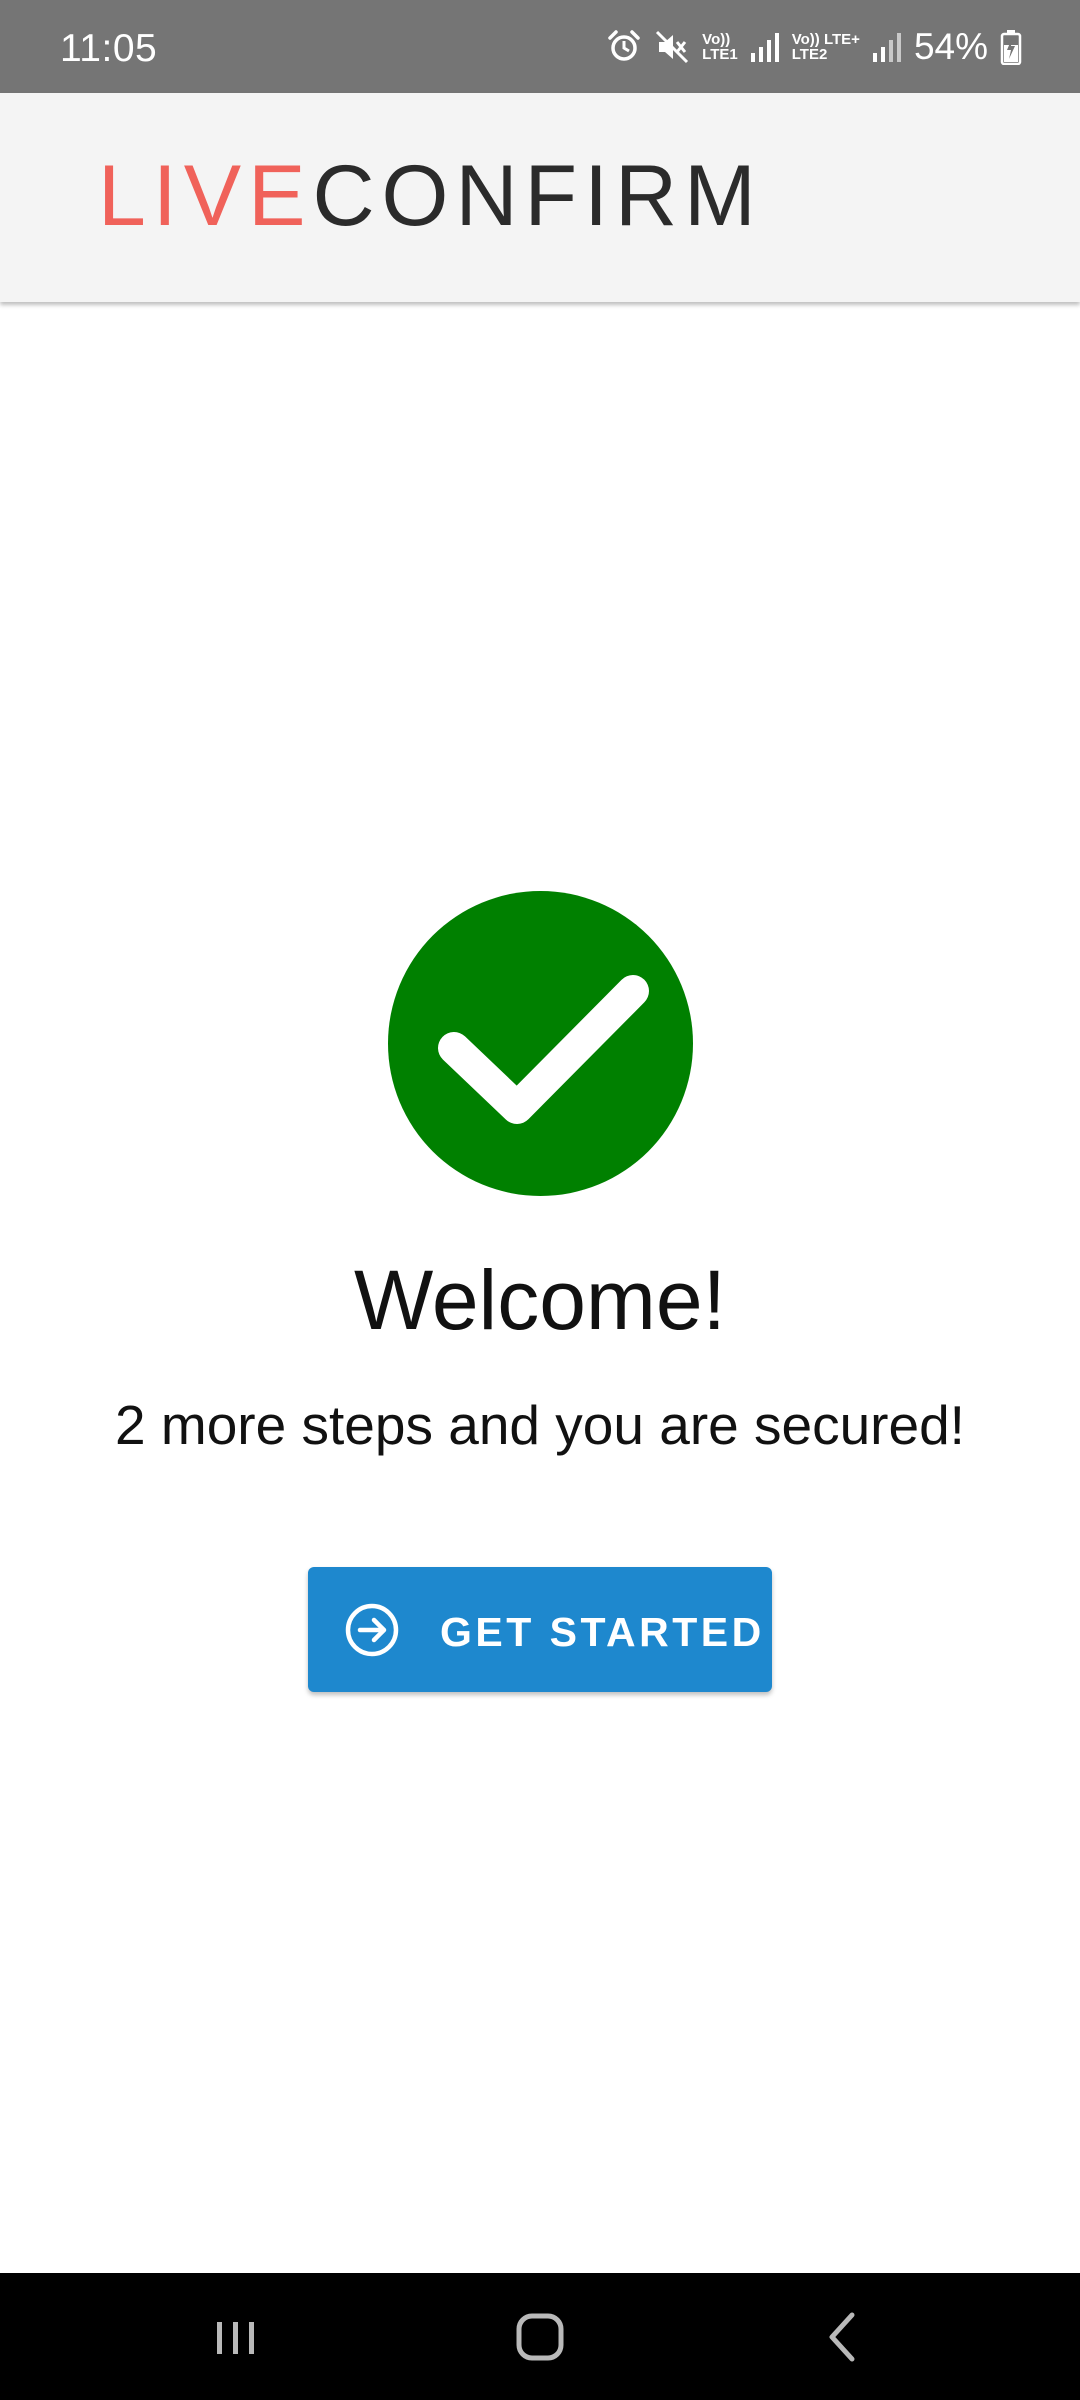 Image resolution: width=1080 pixels, height=2400 pixels. I want to click on brand-live: LIVE, so click(205, 196).